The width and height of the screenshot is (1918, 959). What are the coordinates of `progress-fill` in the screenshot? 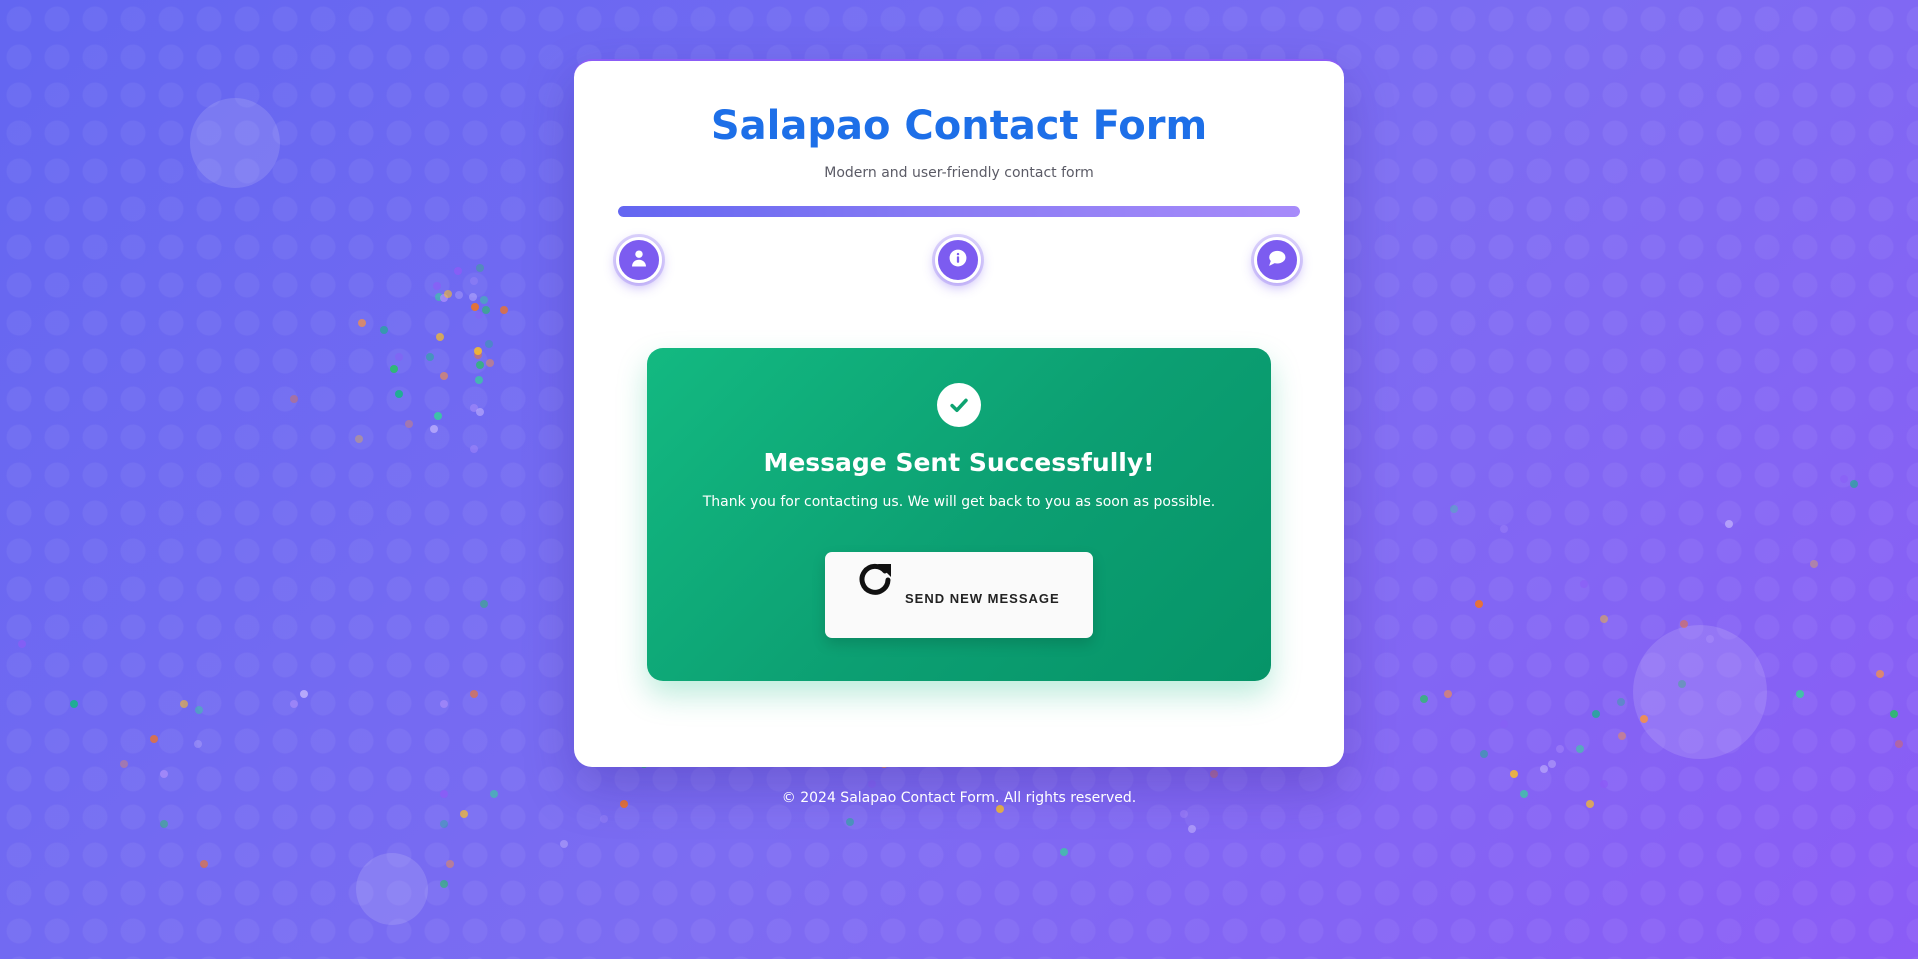 It's located at (959, 211).